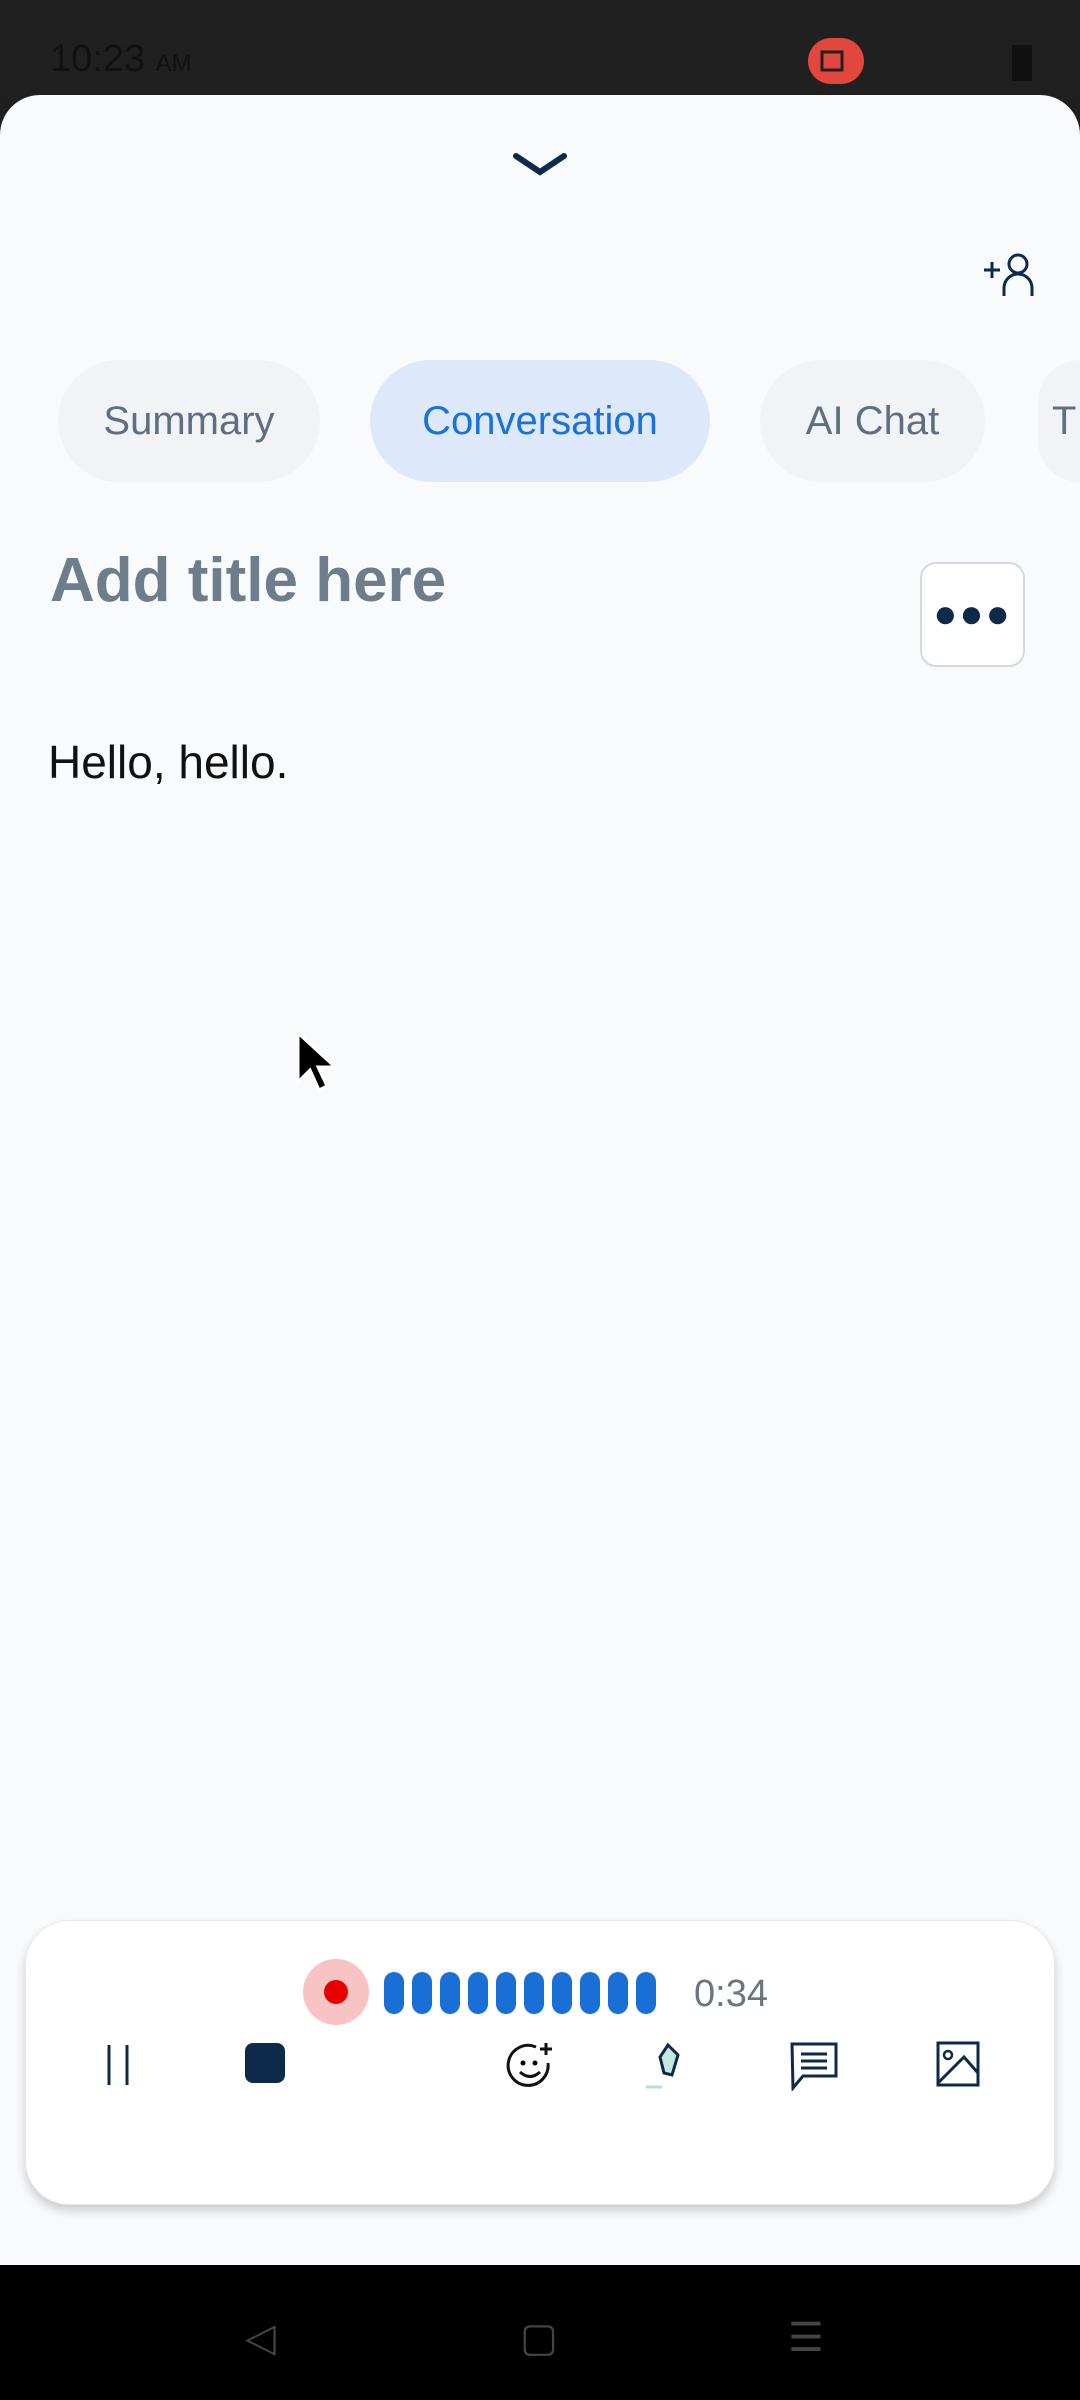  What do you see at coordinates (168, 762) in the screenshot?
I see `transcript-text: Hello, hello.` at bounding box center [168, 762].